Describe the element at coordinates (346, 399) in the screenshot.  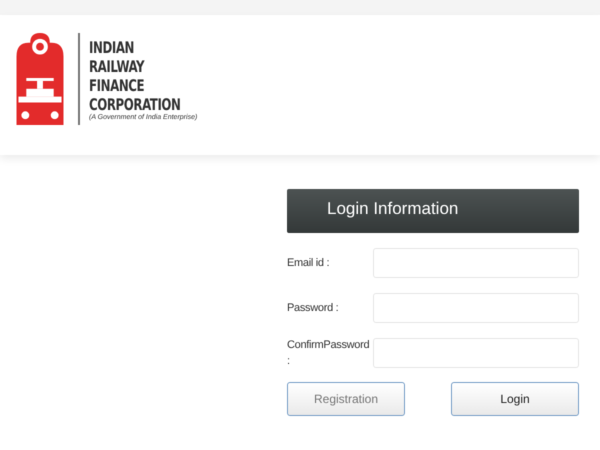
I see `registration-button: Registration` at that location.